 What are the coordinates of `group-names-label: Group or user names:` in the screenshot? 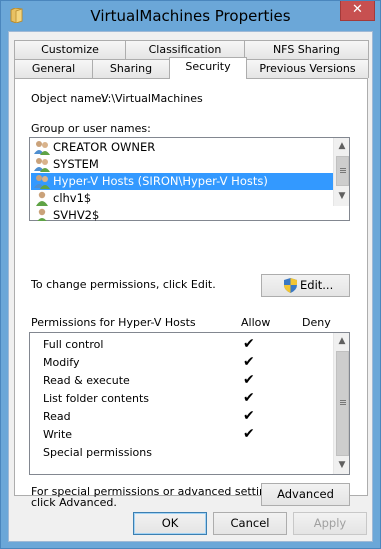 It's located at (91, 128).